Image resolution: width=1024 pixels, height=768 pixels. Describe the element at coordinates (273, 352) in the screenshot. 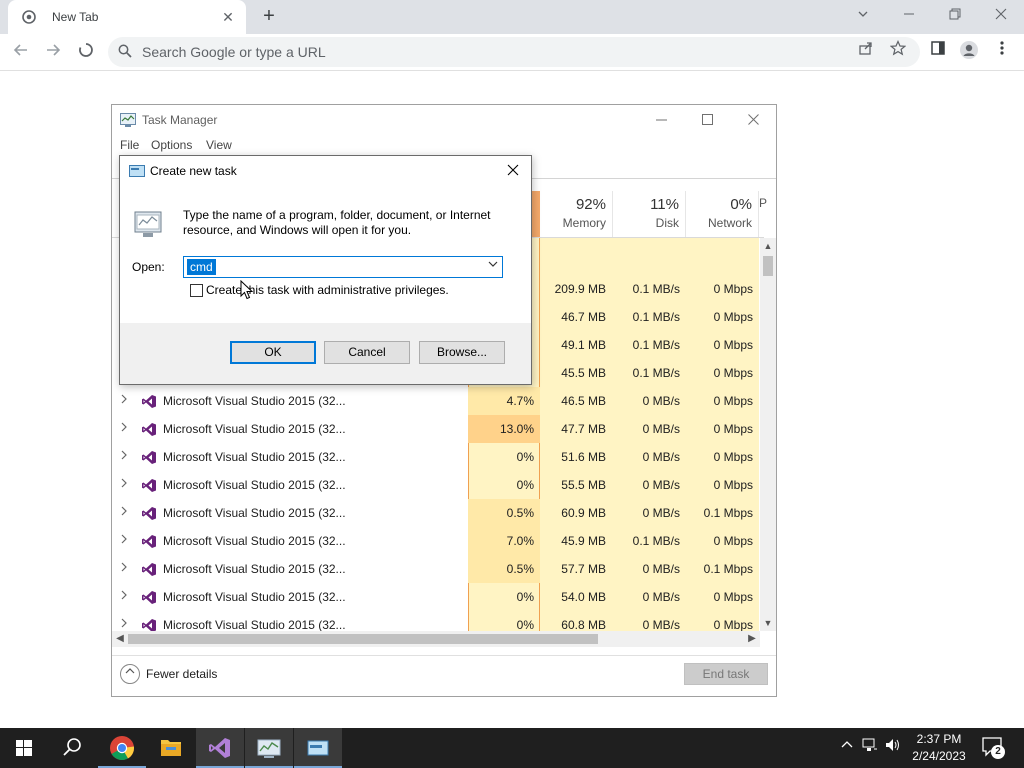

I see `ok-button: OK` at that location.